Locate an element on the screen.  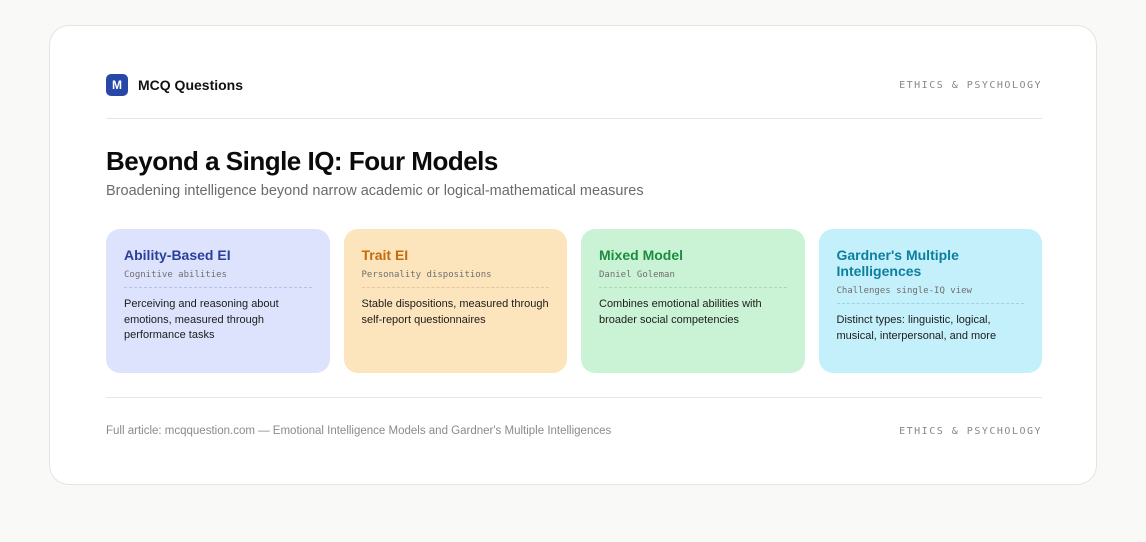
header-category-tag: ETHICS & PSYCHOLOGY is located at coordinates (970, 85).